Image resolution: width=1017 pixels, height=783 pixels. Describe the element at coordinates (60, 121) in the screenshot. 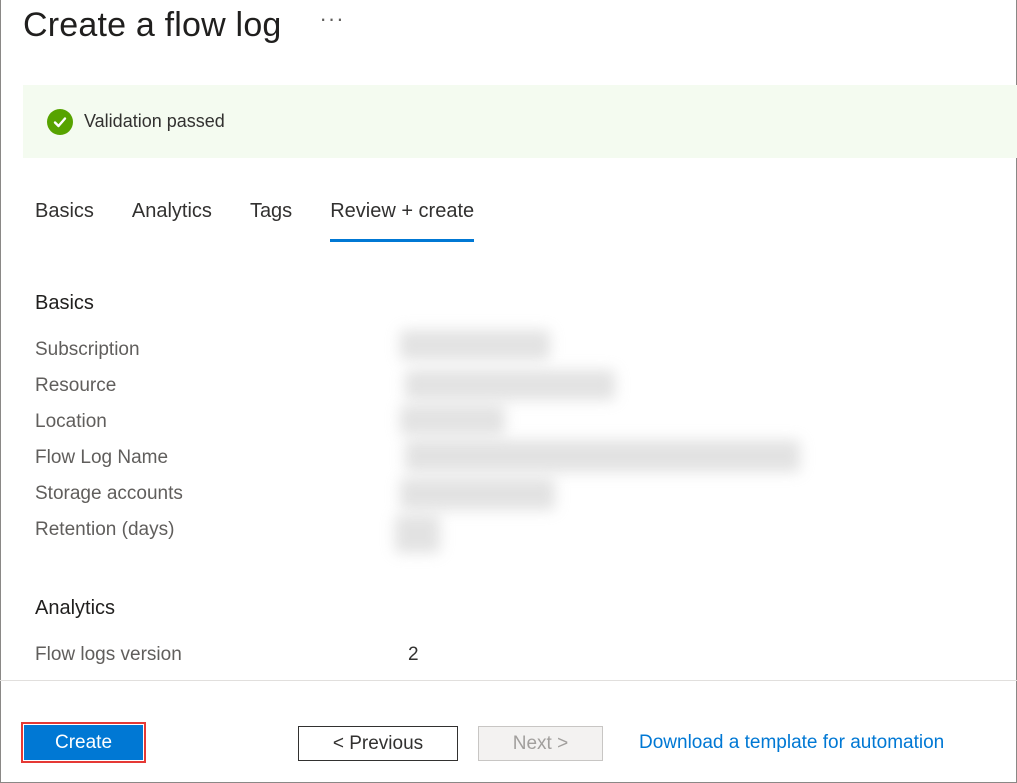

I see `check-circle-icon` at that location.